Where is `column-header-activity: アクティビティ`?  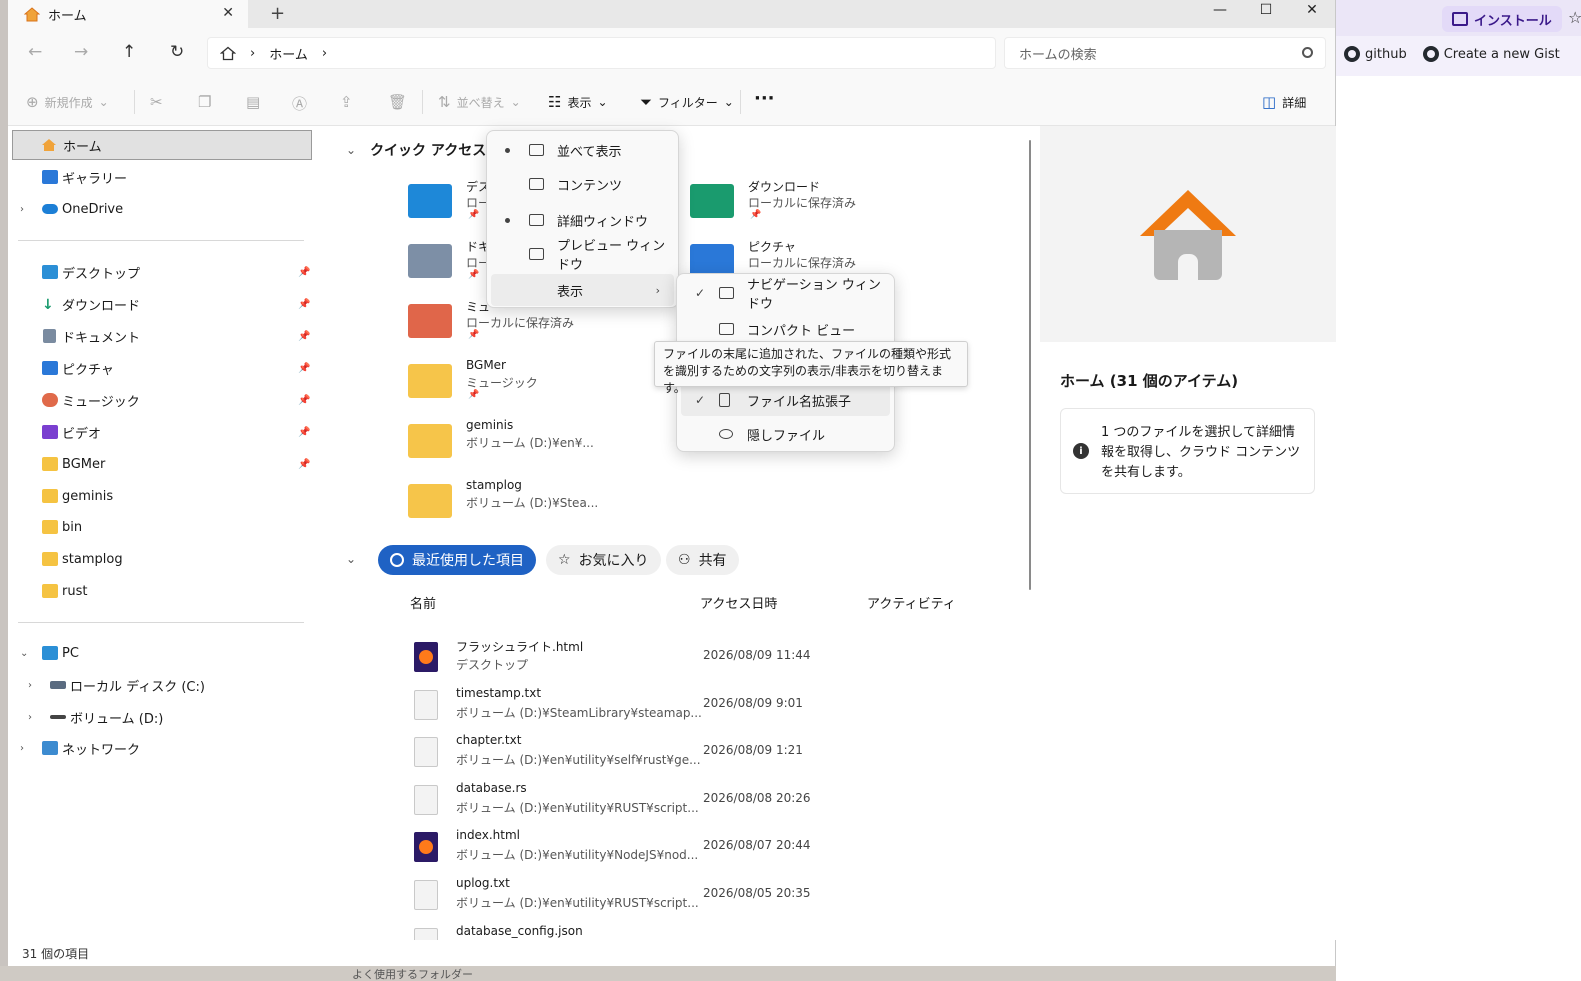 column-header-activity: アクティビティ is located at coordinates (911, 602).